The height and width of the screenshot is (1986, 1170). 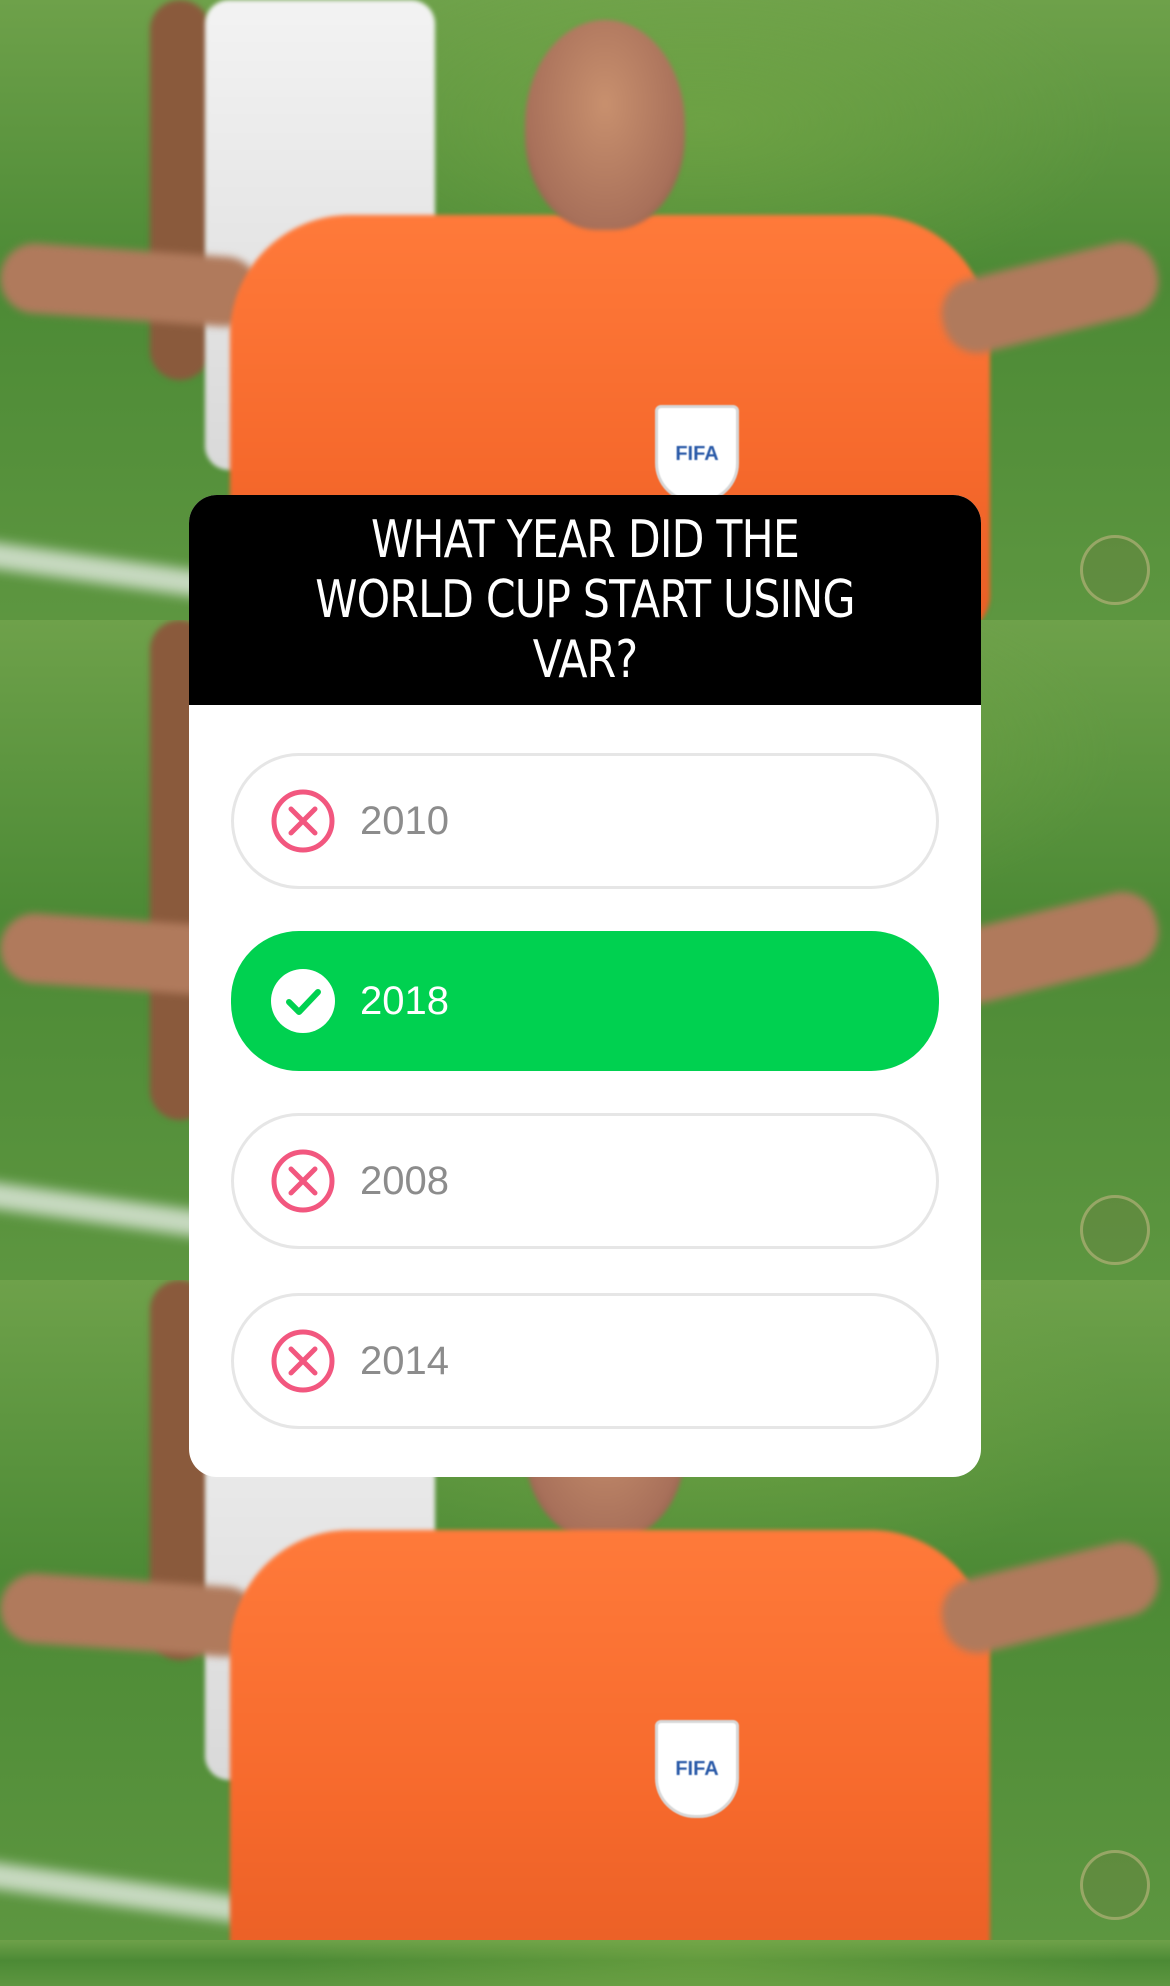 What do you see at coordinates (585, 821) in the screenshot?
I see `quiz-option-2010: 2010` at bounding box center [585, 821].